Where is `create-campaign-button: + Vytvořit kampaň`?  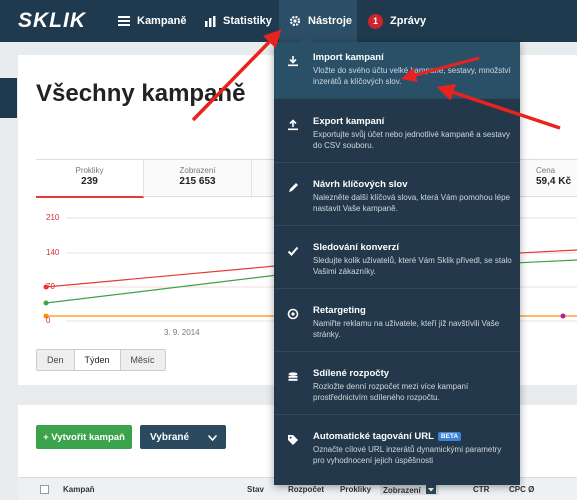 create-campaign-button: + Vytvořit kampaň is located at coordinates (84, 437).